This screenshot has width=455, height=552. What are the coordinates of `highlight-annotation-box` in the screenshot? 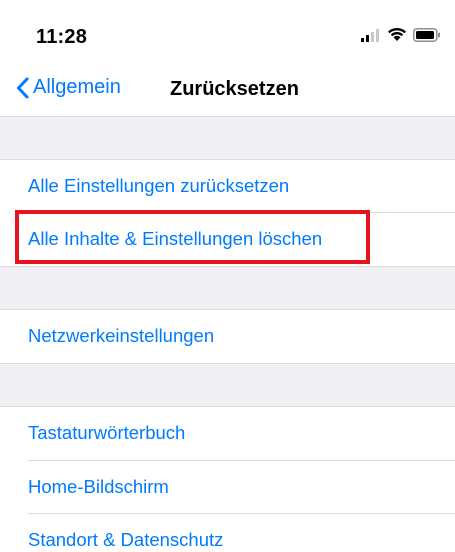 It's located at (192, 237).